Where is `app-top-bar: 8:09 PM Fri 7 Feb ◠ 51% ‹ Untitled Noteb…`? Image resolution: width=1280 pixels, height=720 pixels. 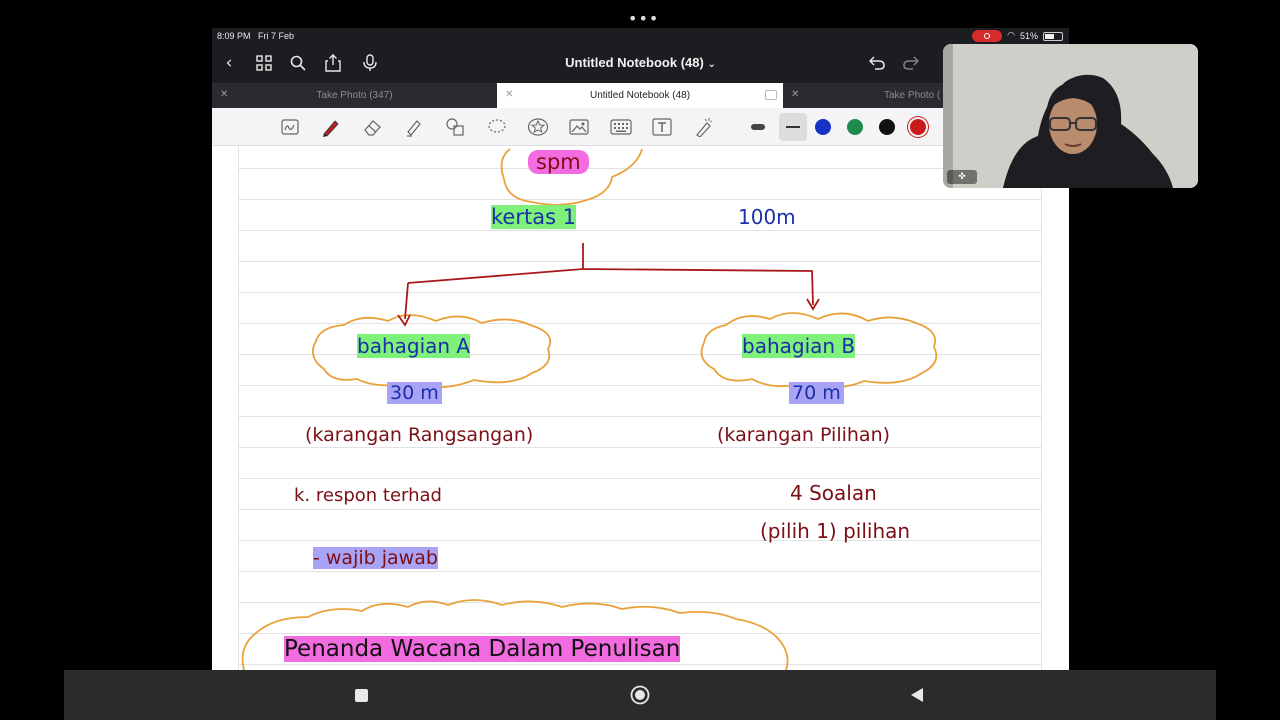 app-top-bar: 8:09 PM Fri 7 Feb ◠ 51% ‹ Untitled Noteb… is located at coordinates (640, 68).